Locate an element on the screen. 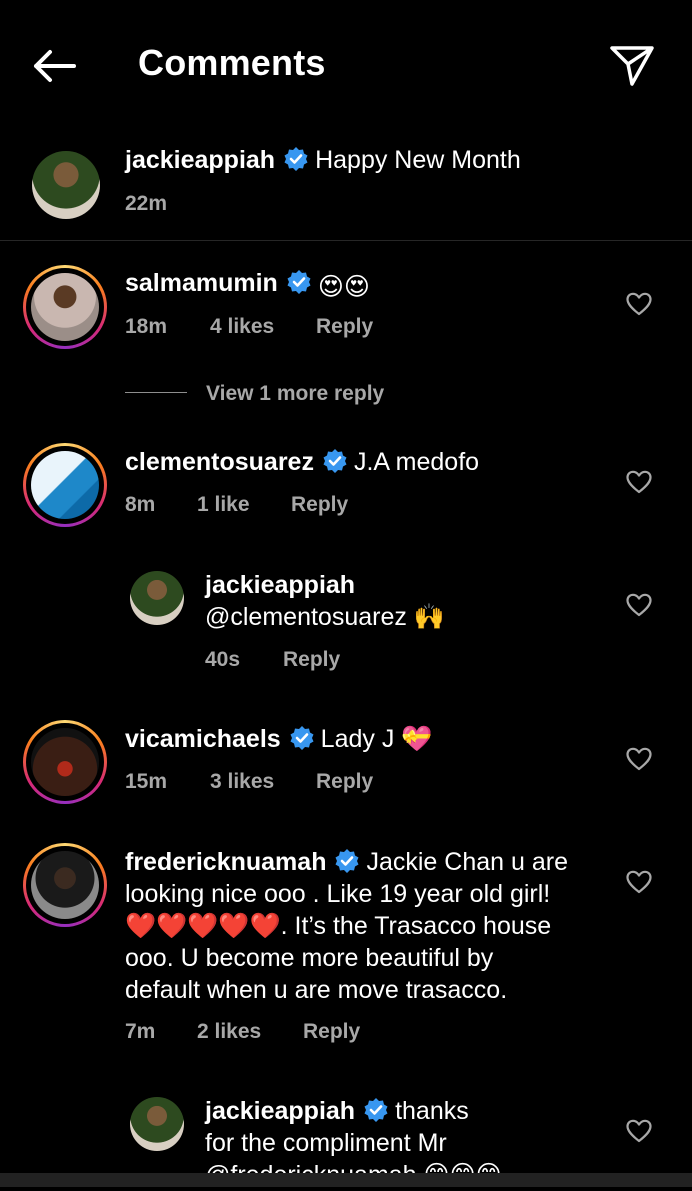 This screenshot has width=692, height=1191. comment-time: 7m is located at coordinates (140, 1031).